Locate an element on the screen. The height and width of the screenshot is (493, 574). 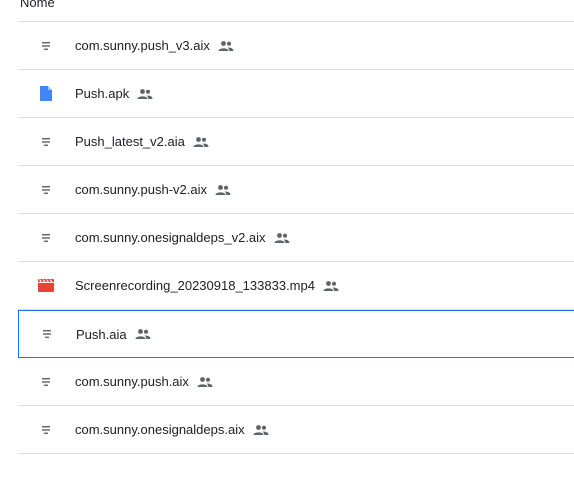
file-name: com.sunny.push_v3.aix is located at coordinates (154, 46).